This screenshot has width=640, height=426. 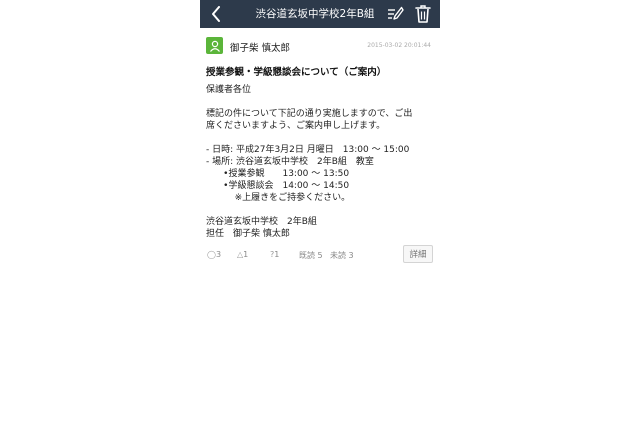 What do you see at coordinates (311, 255) in the screenshot?
I see `read-count: 既読 5` at bounding box center [311, 255].